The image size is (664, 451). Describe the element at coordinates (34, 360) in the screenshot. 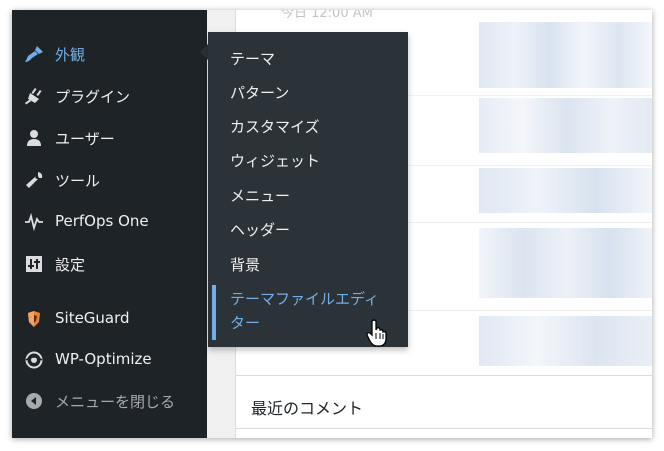

I see `wp-optimize-icon` at that location.